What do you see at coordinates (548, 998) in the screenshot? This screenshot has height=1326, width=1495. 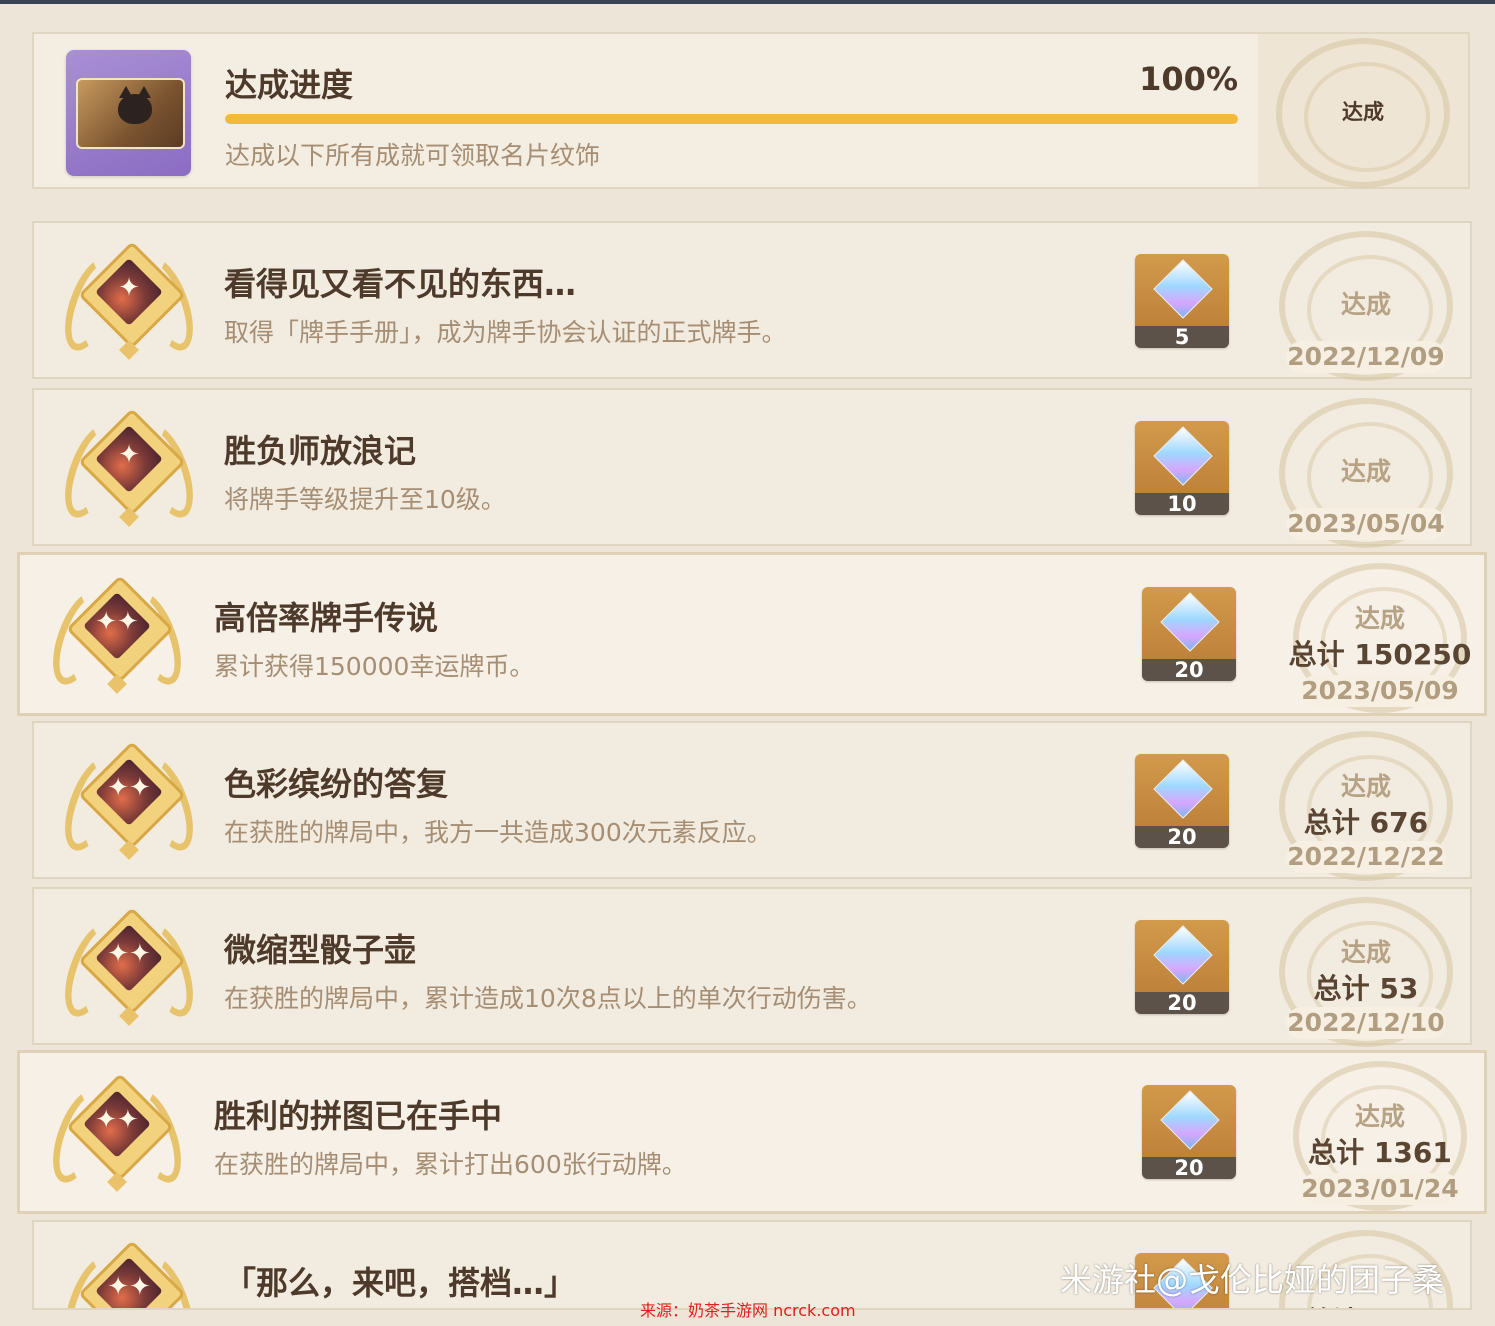 I see `achievement-description: 在获胜的牌局中，累计造成10次8点以上的单次行动伤害。` at bounding box center [548, 998].